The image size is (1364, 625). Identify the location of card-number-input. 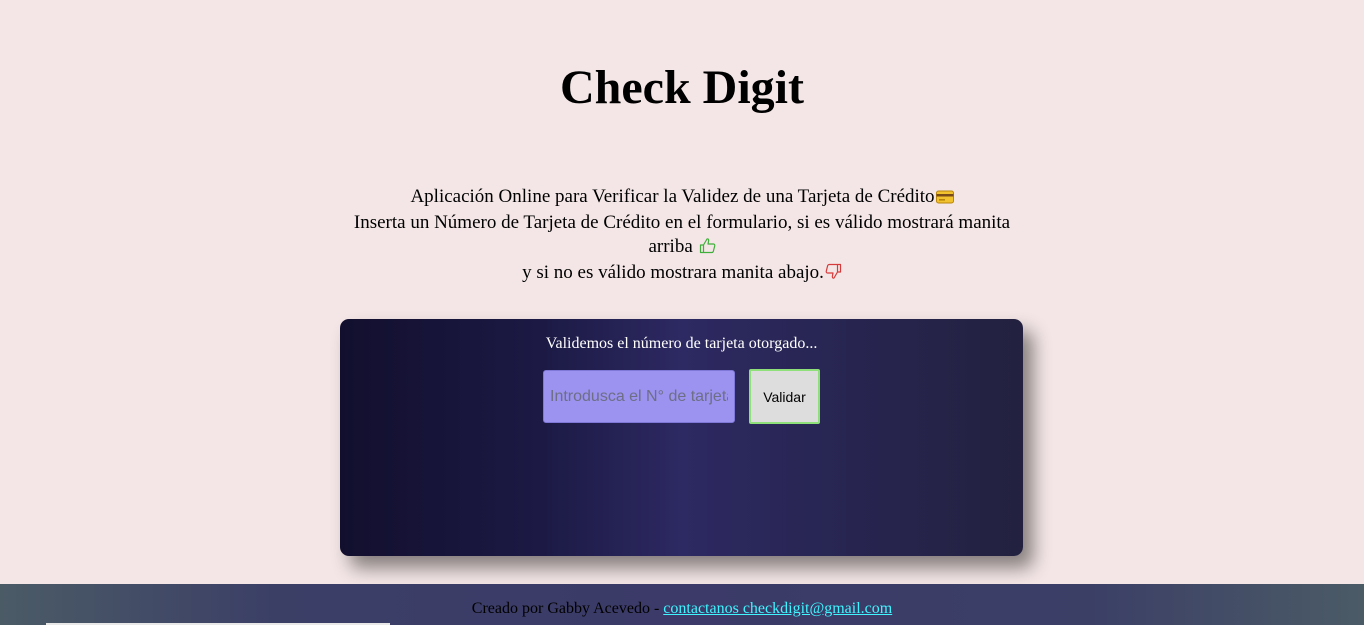
(639, 396).